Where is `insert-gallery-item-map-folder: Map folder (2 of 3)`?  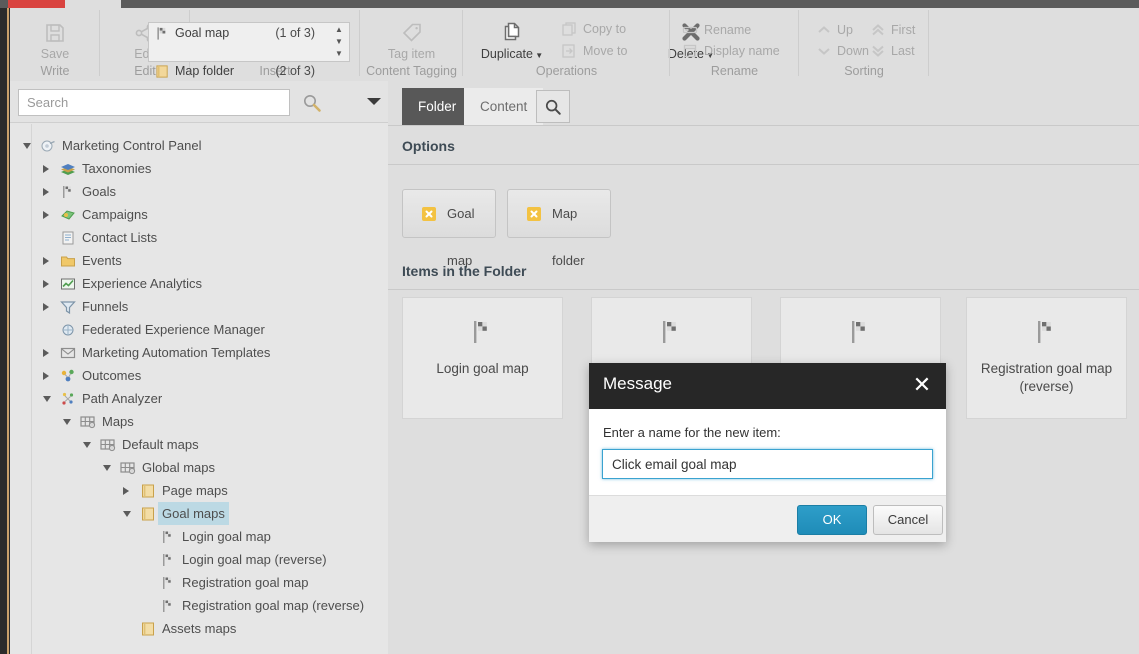 insert-gallery-item-map-folder: Map folder (2 of 3) is located at coordinates (249, 71).